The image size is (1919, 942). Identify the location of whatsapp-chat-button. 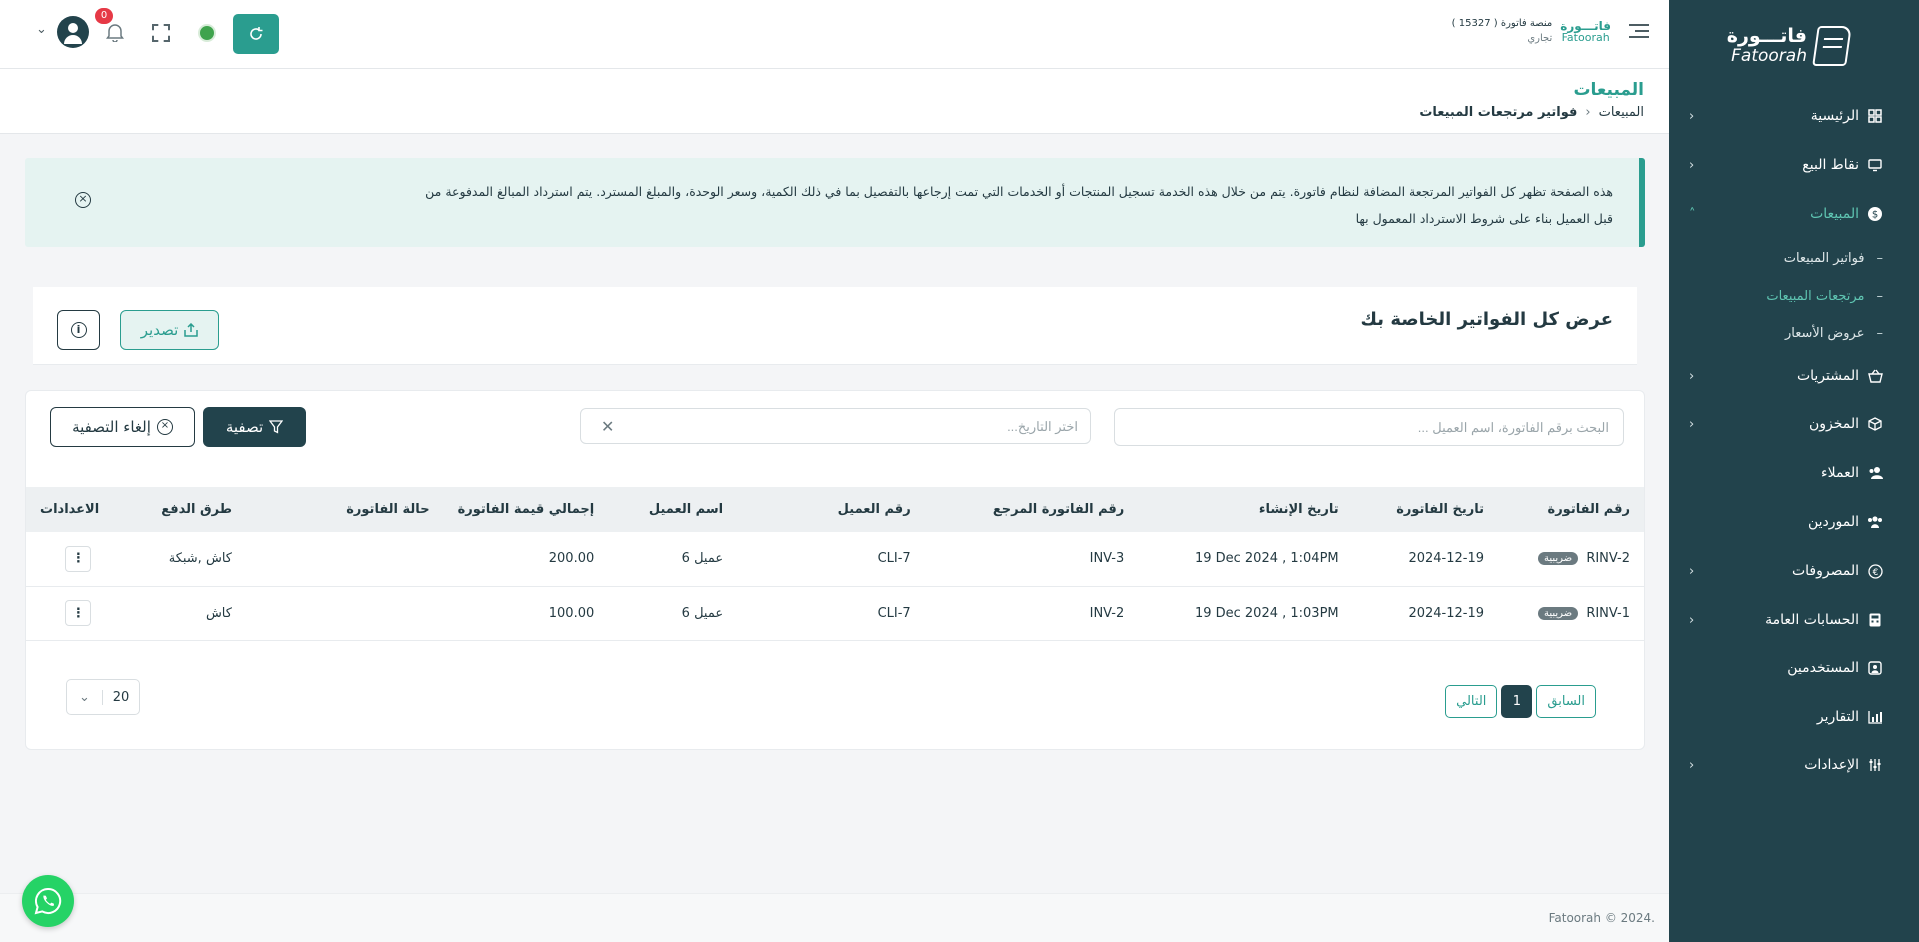
(48, 901).